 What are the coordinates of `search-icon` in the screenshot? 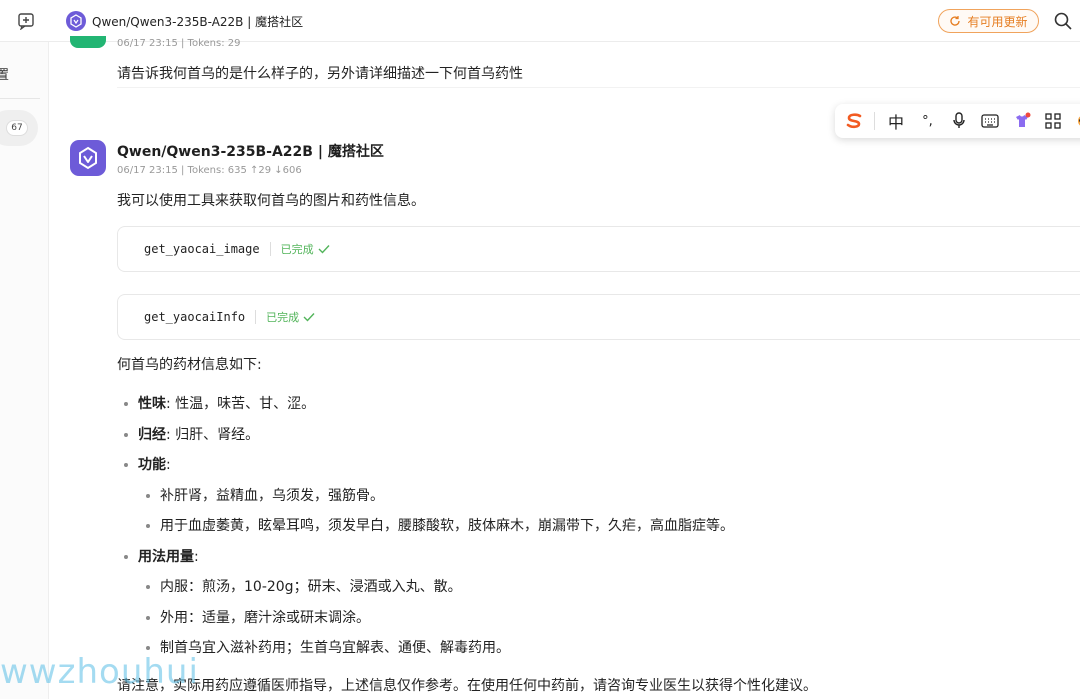 It's located at (1063, 21).